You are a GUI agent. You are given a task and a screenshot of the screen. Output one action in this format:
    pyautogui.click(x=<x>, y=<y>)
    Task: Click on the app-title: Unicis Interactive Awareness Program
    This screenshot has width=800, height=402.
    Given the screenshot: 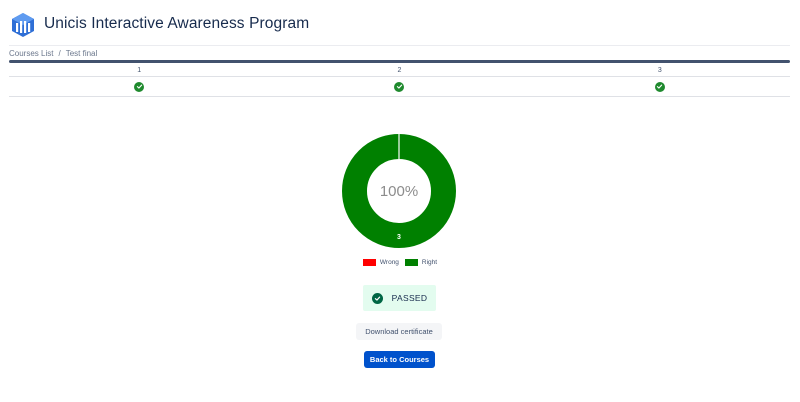 What is the action you would take?
    pyautogui.click(x=177, y=23)
    